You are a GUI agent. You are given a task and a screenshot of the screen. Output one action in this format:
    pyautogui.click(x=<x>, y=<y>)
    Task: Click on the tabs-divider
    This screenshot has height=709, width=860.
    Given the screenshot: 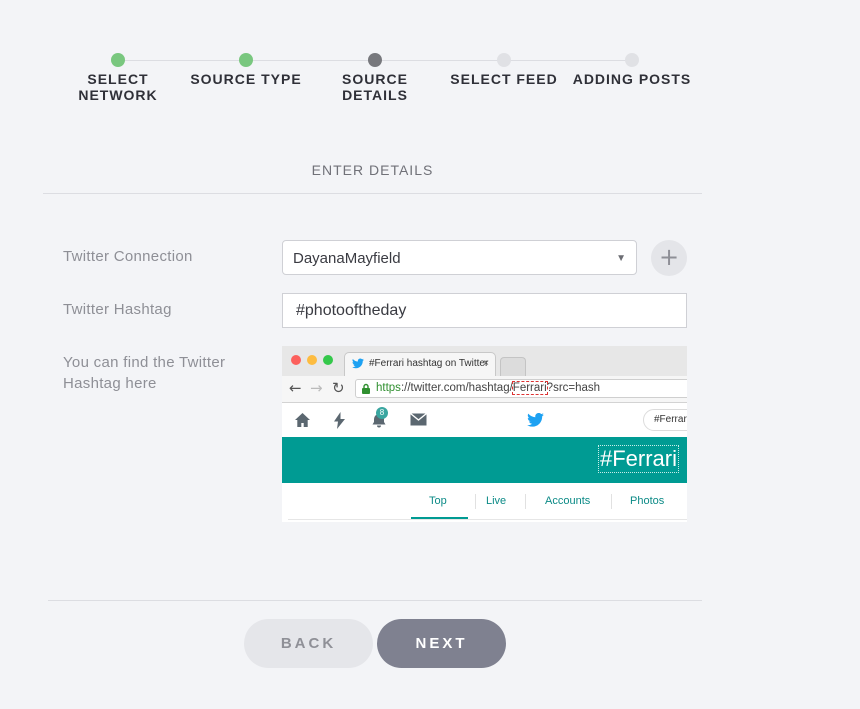 What is the action you would take?
    pyautogui.click(x=487, y=519)
    